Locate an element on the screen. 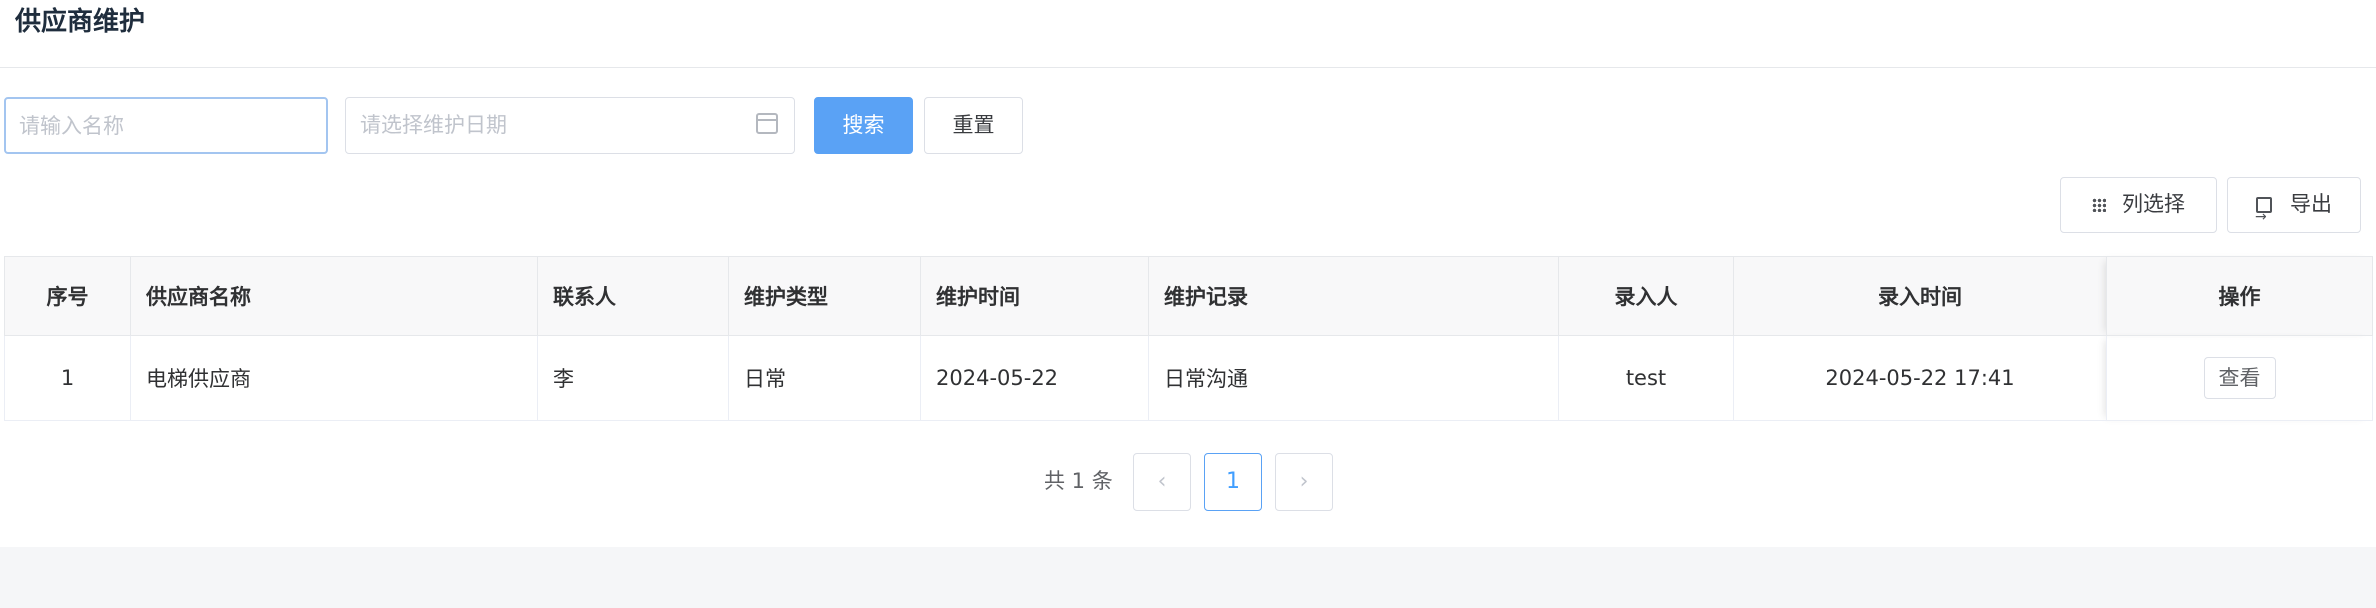 The width and height of the screenshot is (2376, 608). view-button: 查看 is located at coordinates (2239, 378).